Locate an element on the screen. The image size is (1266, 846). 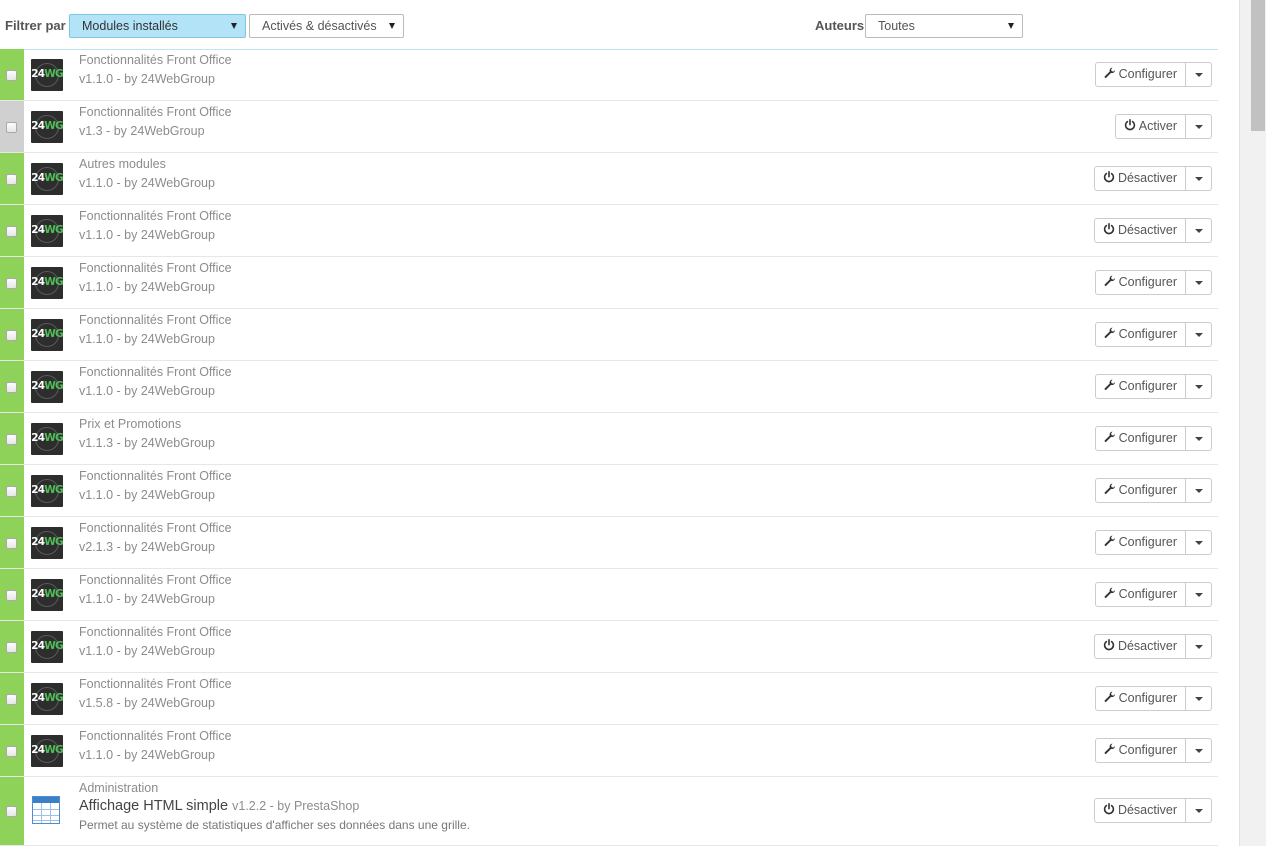
module-type-select: Modules installés is located at coordinates (157, 26).